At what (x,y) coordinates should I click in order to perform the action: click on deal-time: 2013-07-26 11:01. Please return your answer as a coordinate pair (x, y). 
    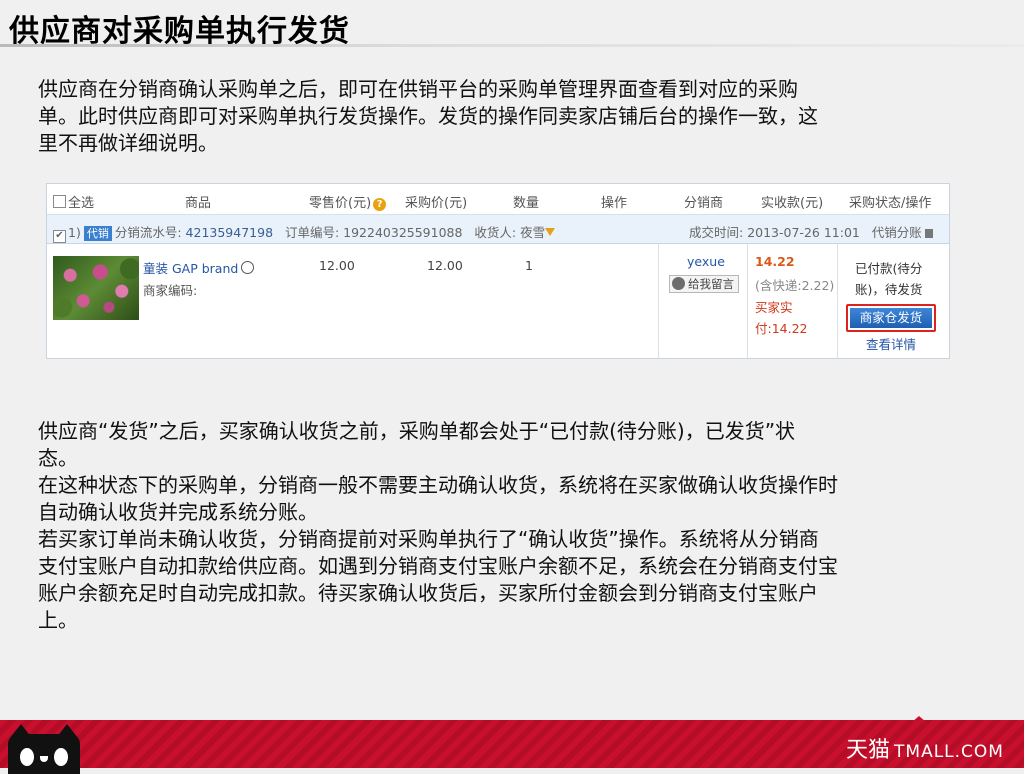
    Looking at the image, I should click on (803, 232).